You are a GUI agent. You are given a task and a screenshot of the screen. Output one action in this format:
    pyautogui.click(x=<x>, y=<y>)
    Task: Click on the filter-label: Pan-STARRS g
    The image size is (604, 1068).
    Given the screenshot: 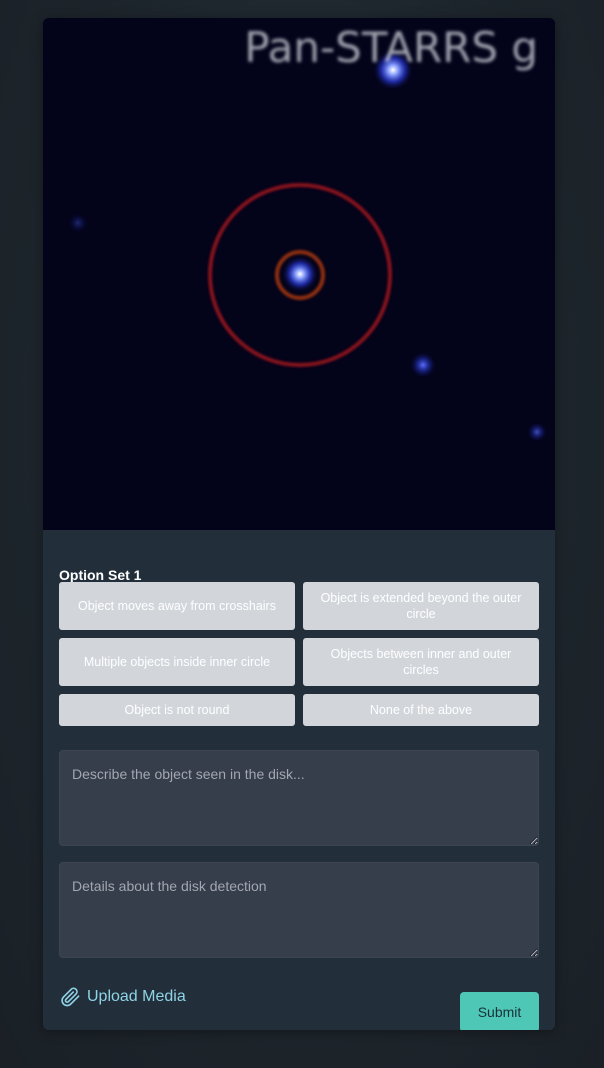 What is the action you would take?
    pyautogui.click(x=391, y=47)
    